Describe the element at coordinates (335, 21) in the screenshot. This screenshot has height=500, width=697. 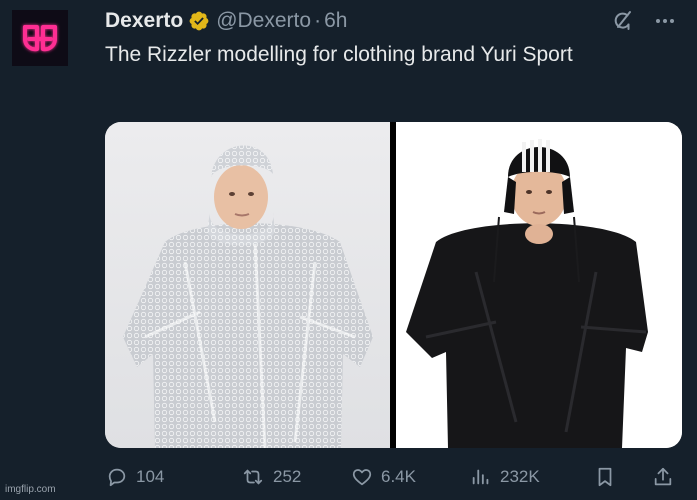
I see `post-timestamp: 6h` at that location.